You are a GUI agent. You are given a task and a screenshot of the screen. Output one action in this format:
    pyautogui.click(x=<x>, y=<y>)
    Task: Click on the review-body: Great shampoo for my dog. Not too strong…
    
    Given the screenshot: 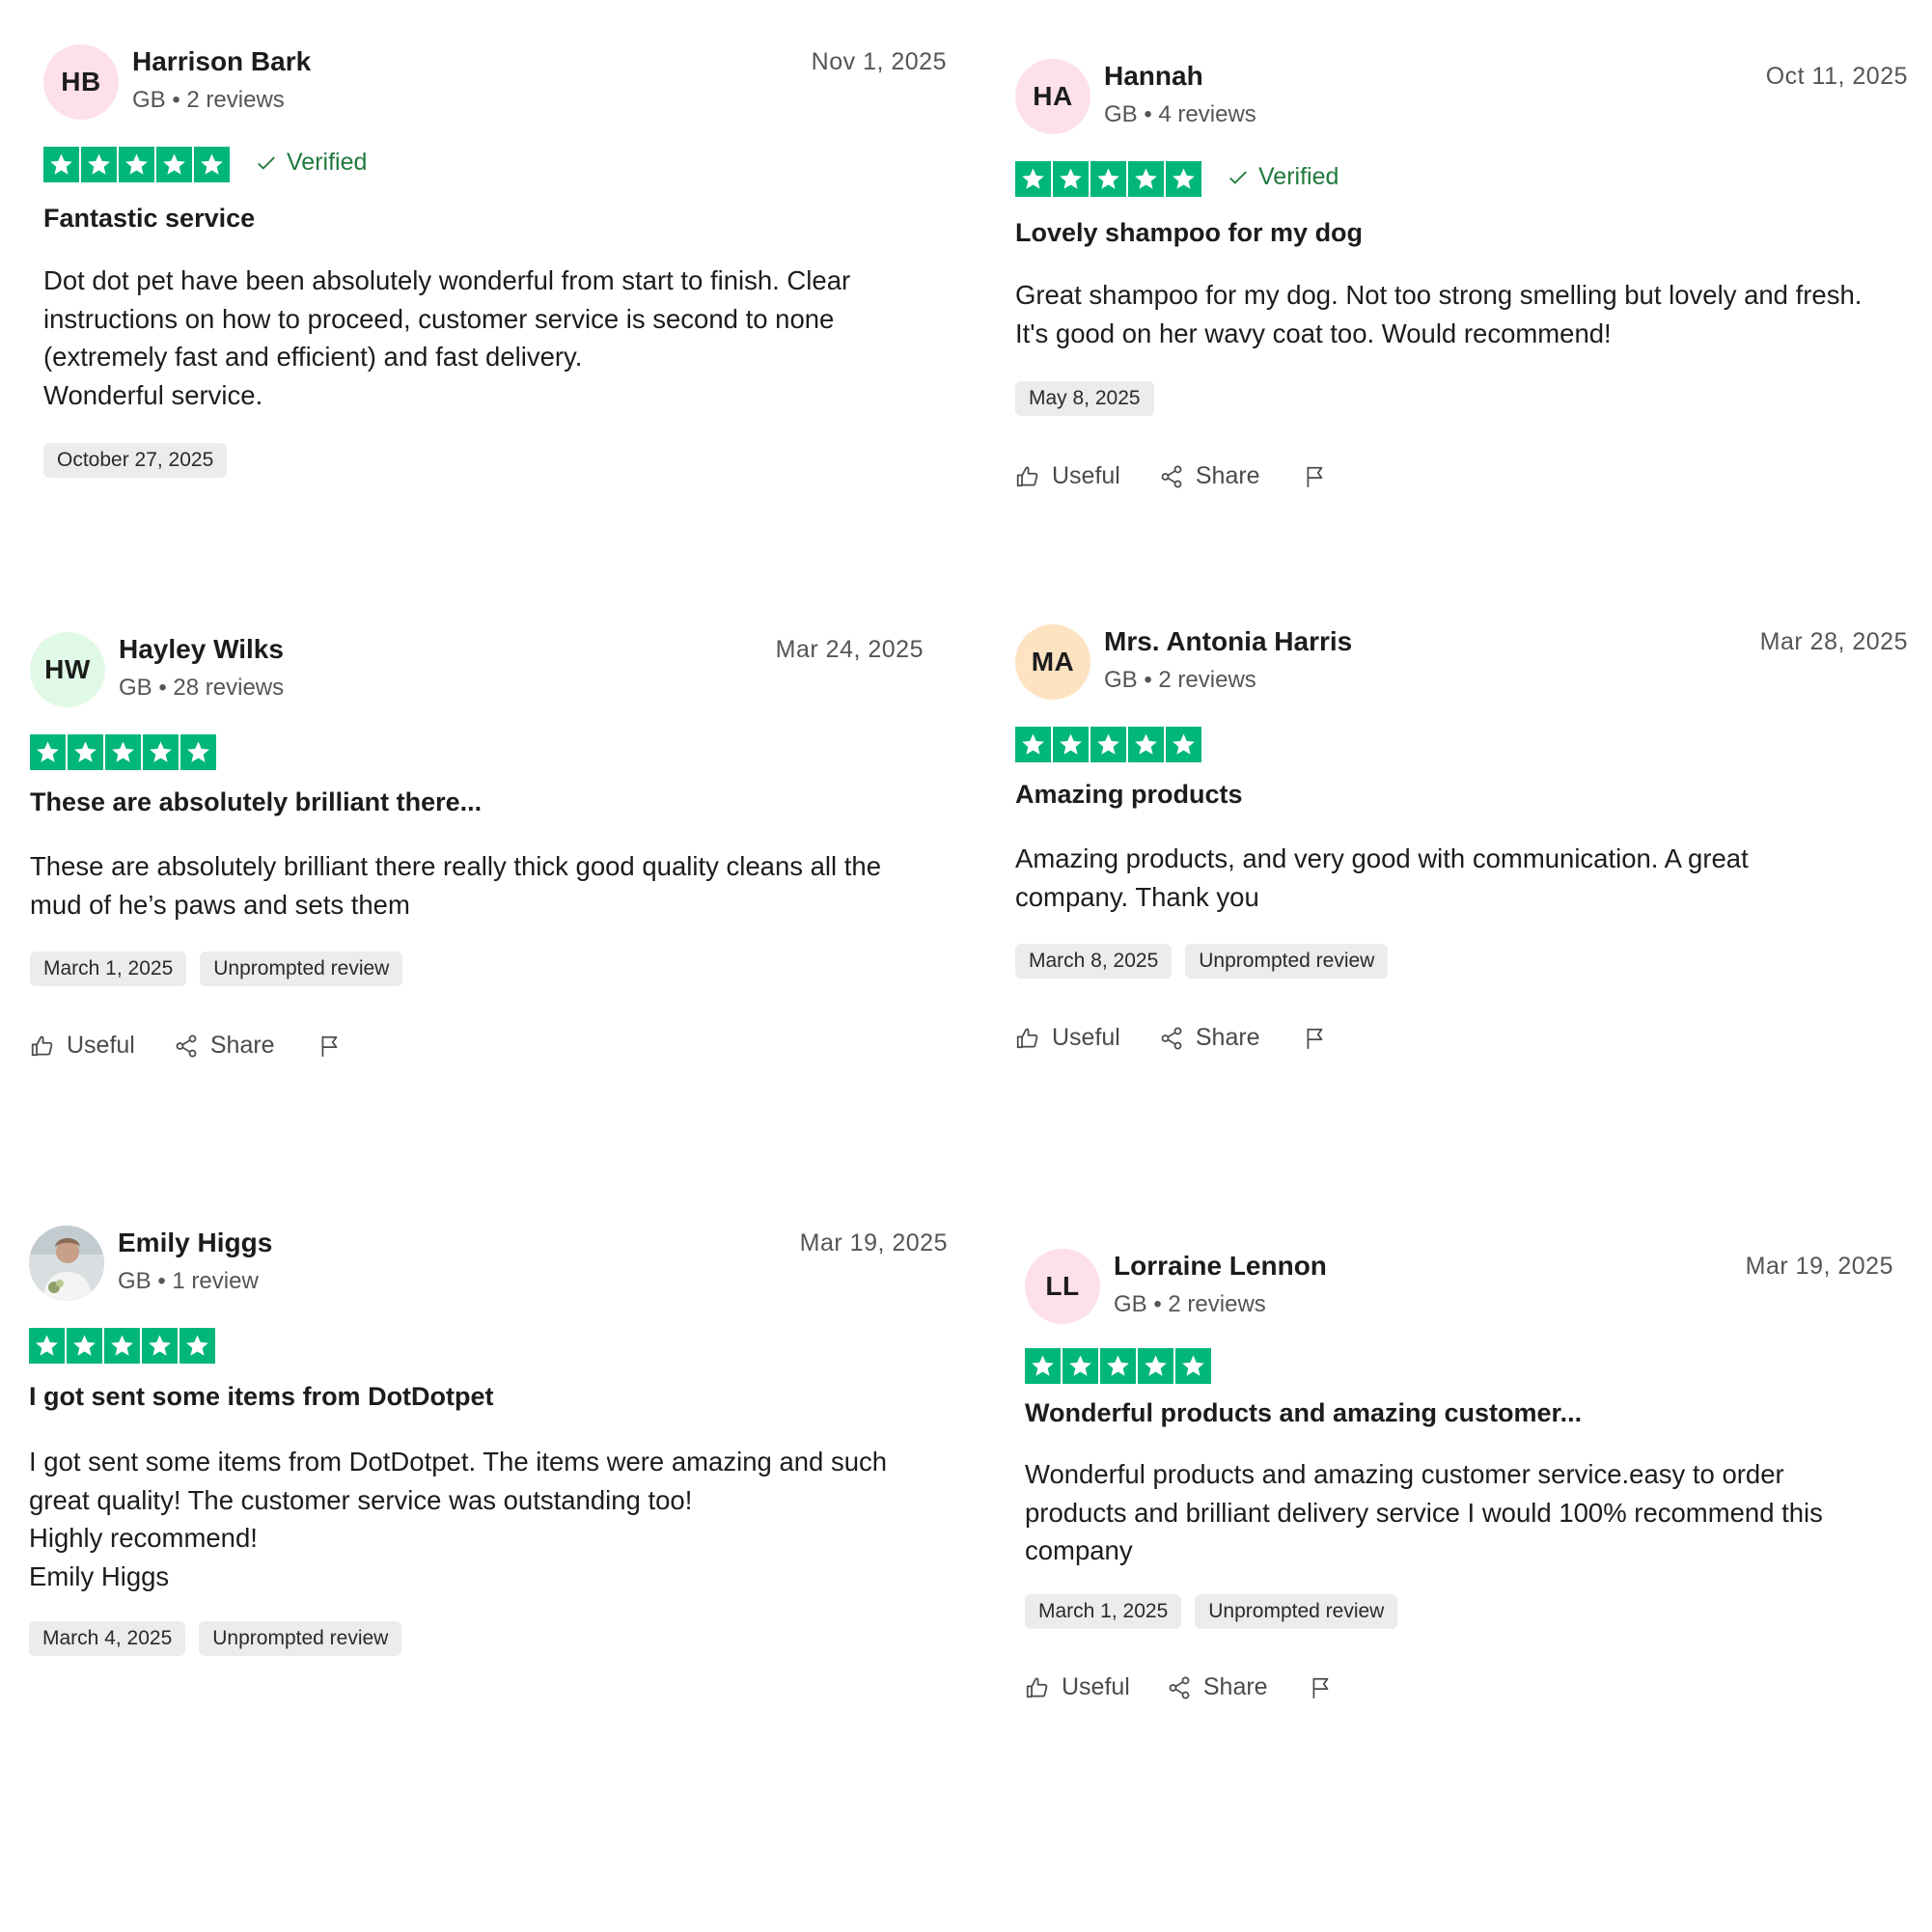 What is the action you would take?
    pyautogui.click(x=1439, y=314)
    